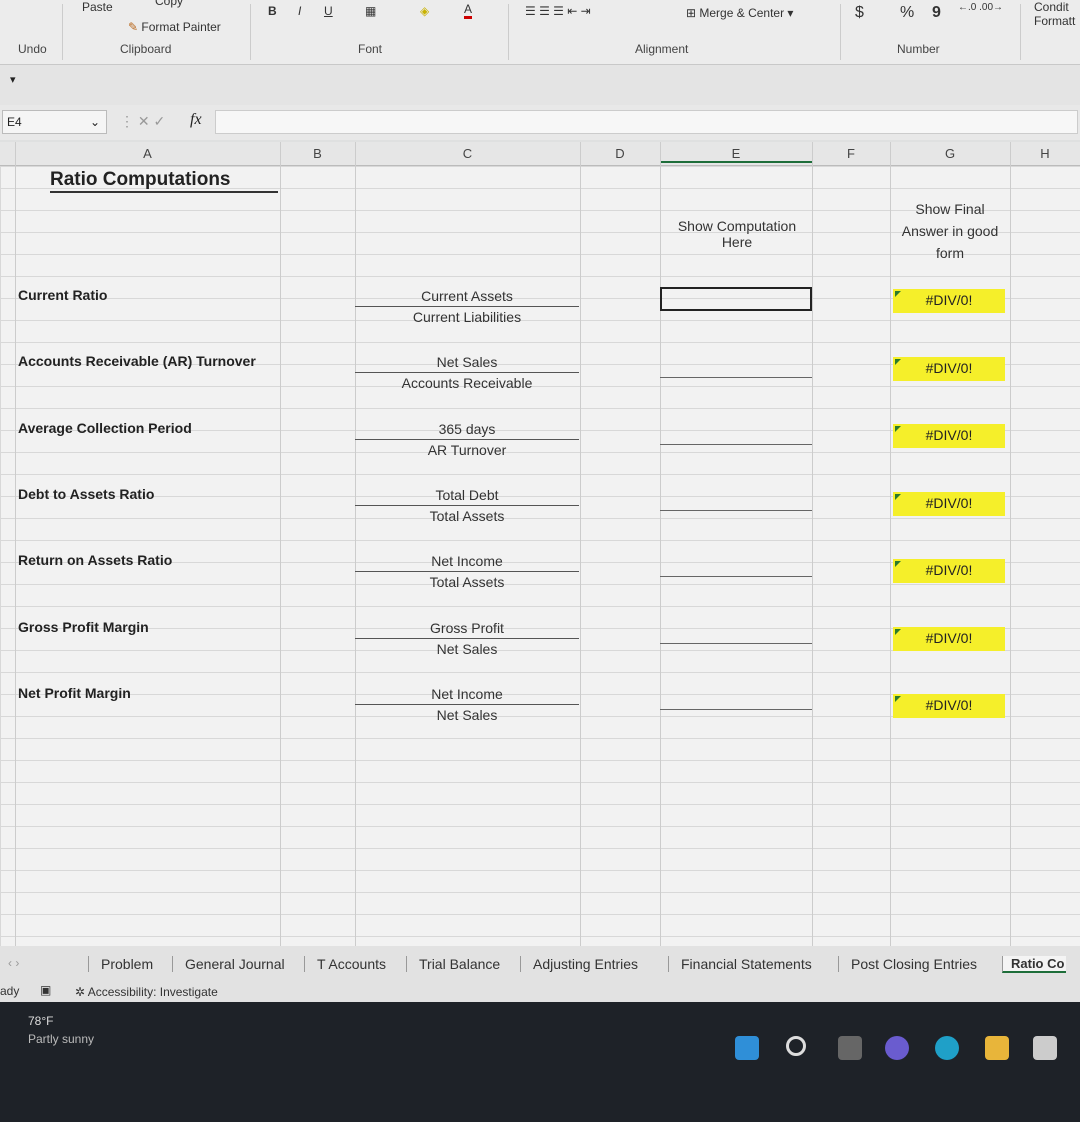 This screenshot has height=1122, width=1080. Describe the element at coordinates (453, 964) in the screenshot. I see `tab-trial-balance: Trial Balance` at that location.